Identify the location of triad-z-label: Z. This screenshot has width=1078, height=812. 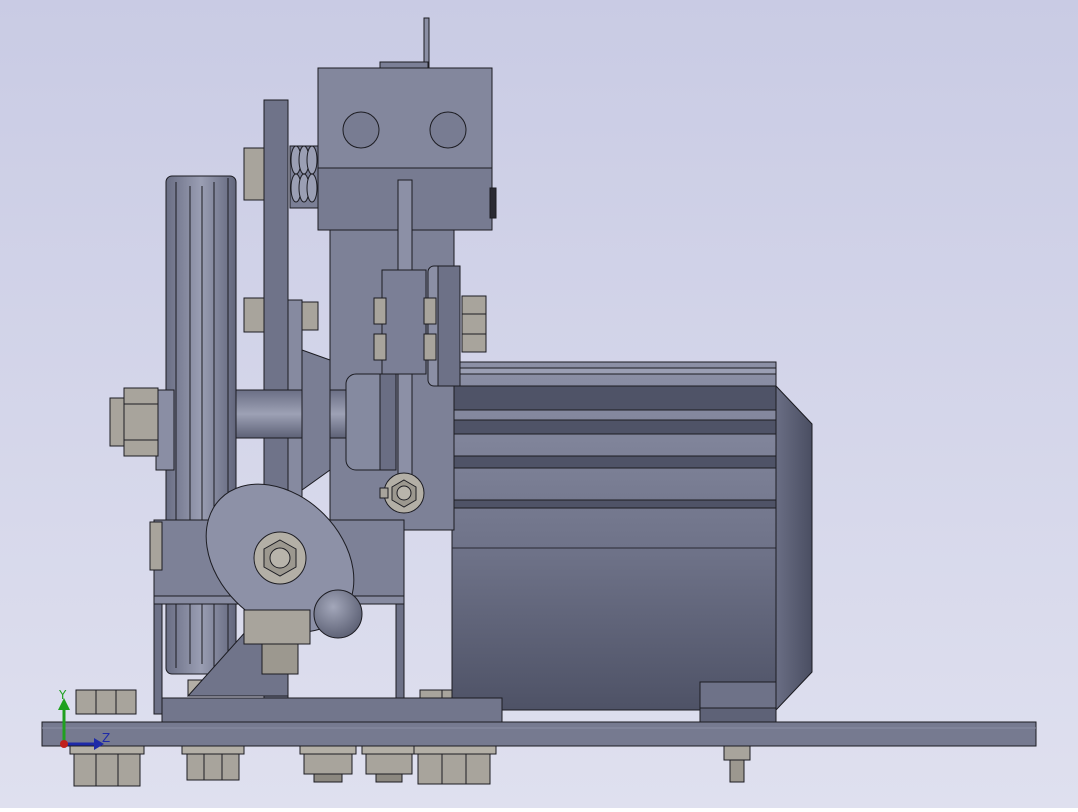
(106, 738).